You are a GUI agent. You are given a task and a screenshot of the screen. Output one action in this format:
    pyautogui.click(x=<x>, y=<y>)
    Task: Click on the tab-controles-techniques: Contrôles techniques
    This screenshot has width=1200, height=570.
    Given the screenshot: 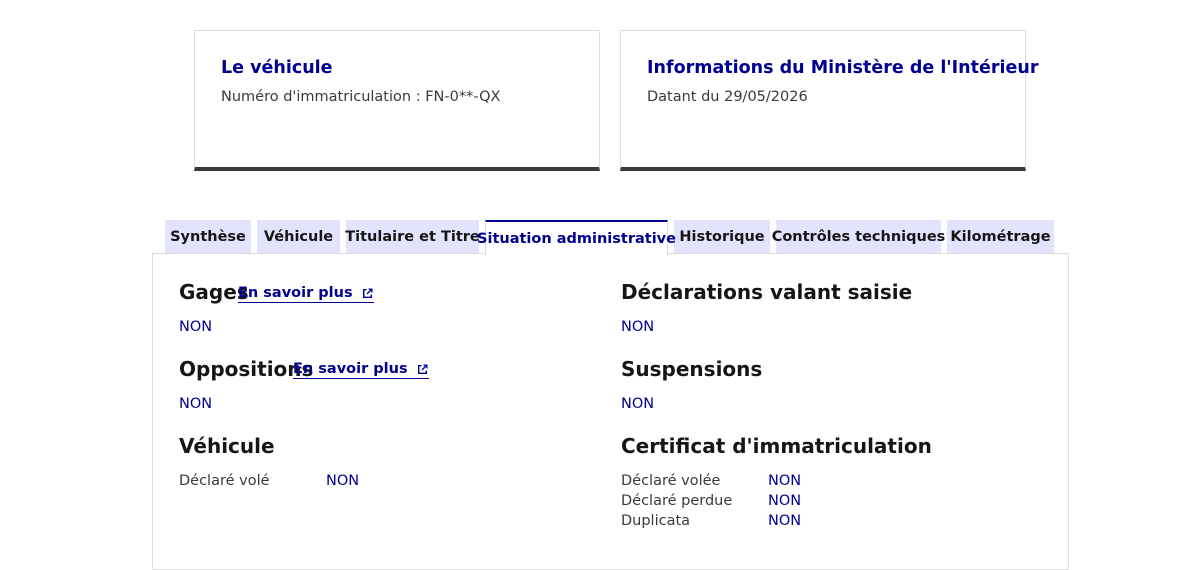 What is the action you would take?
    pyautogui.click(x=858, y=237)
    